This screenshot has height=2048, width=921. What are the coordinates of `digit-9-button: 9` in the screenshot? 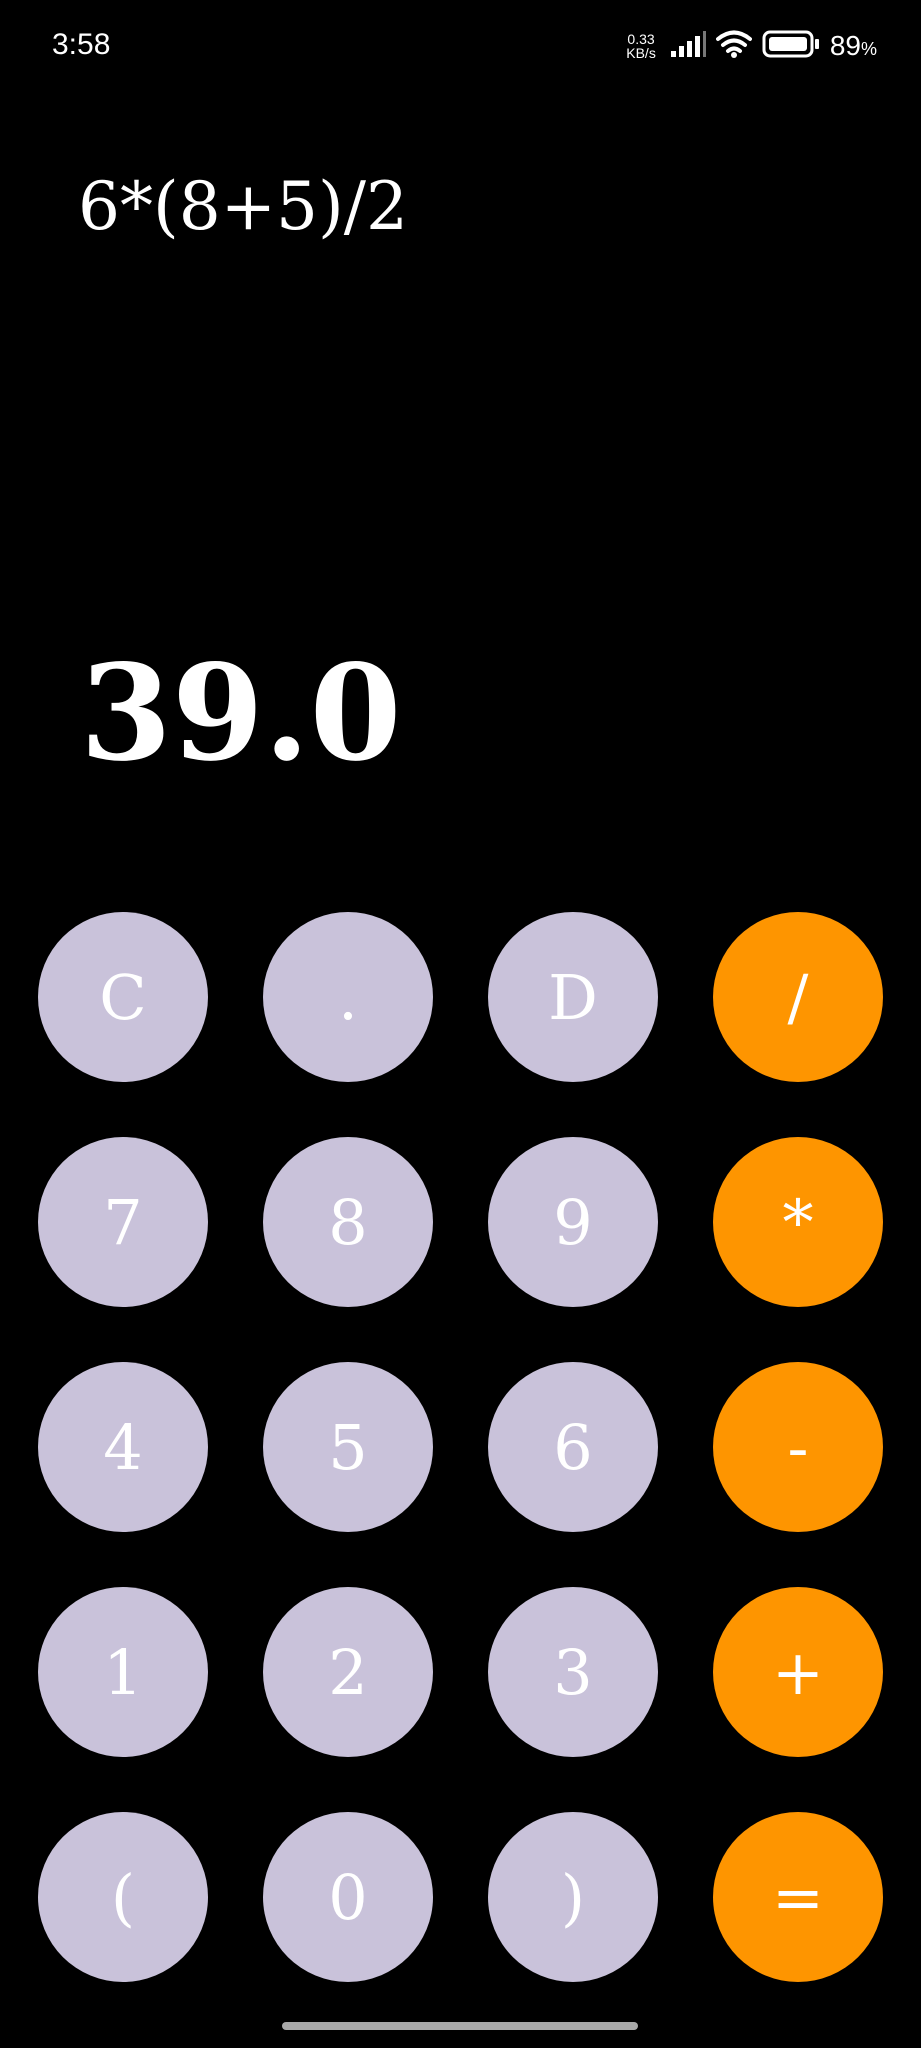 It's located at (573, 1222).